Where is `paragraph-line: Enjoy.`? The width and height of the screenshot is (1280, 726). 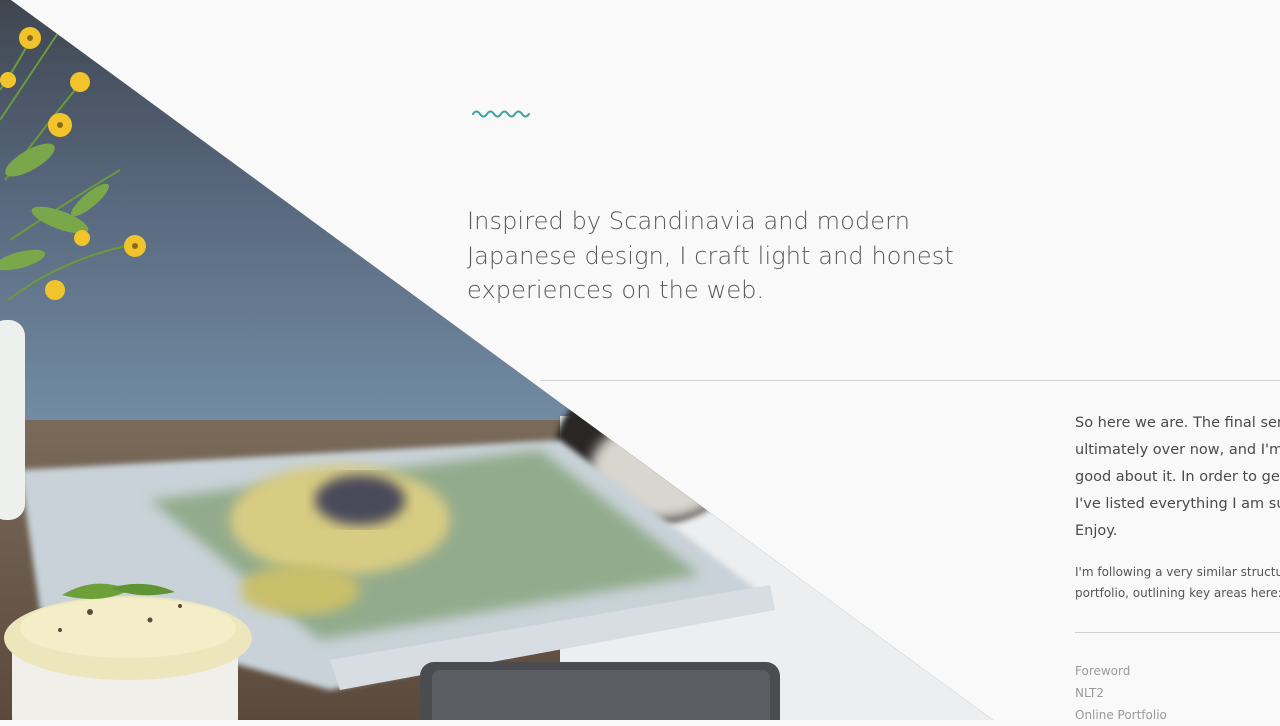
paragraph-line: Enjoy. is located at coordinates (1096, 531).